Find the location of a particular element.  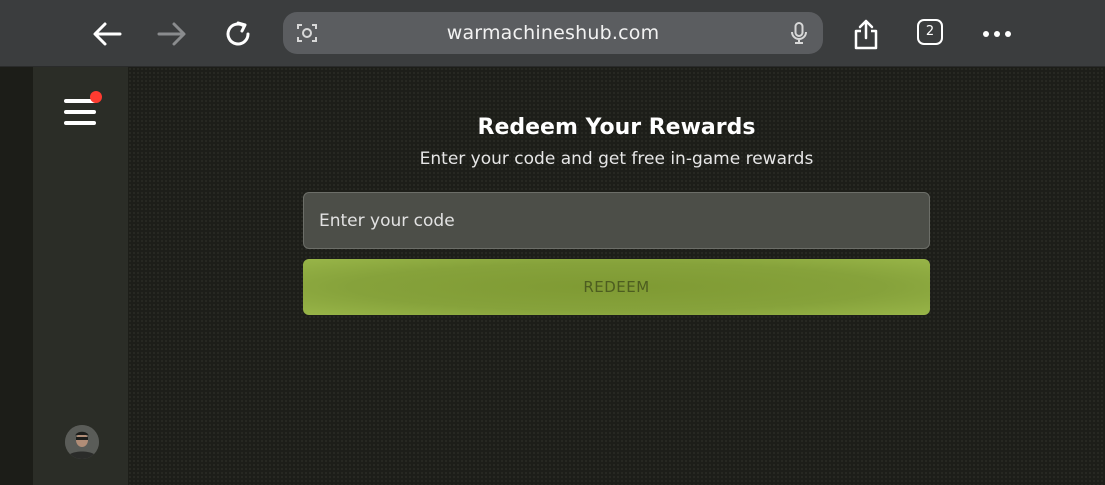

soldier-avatar is located at coordinates (82, 442).